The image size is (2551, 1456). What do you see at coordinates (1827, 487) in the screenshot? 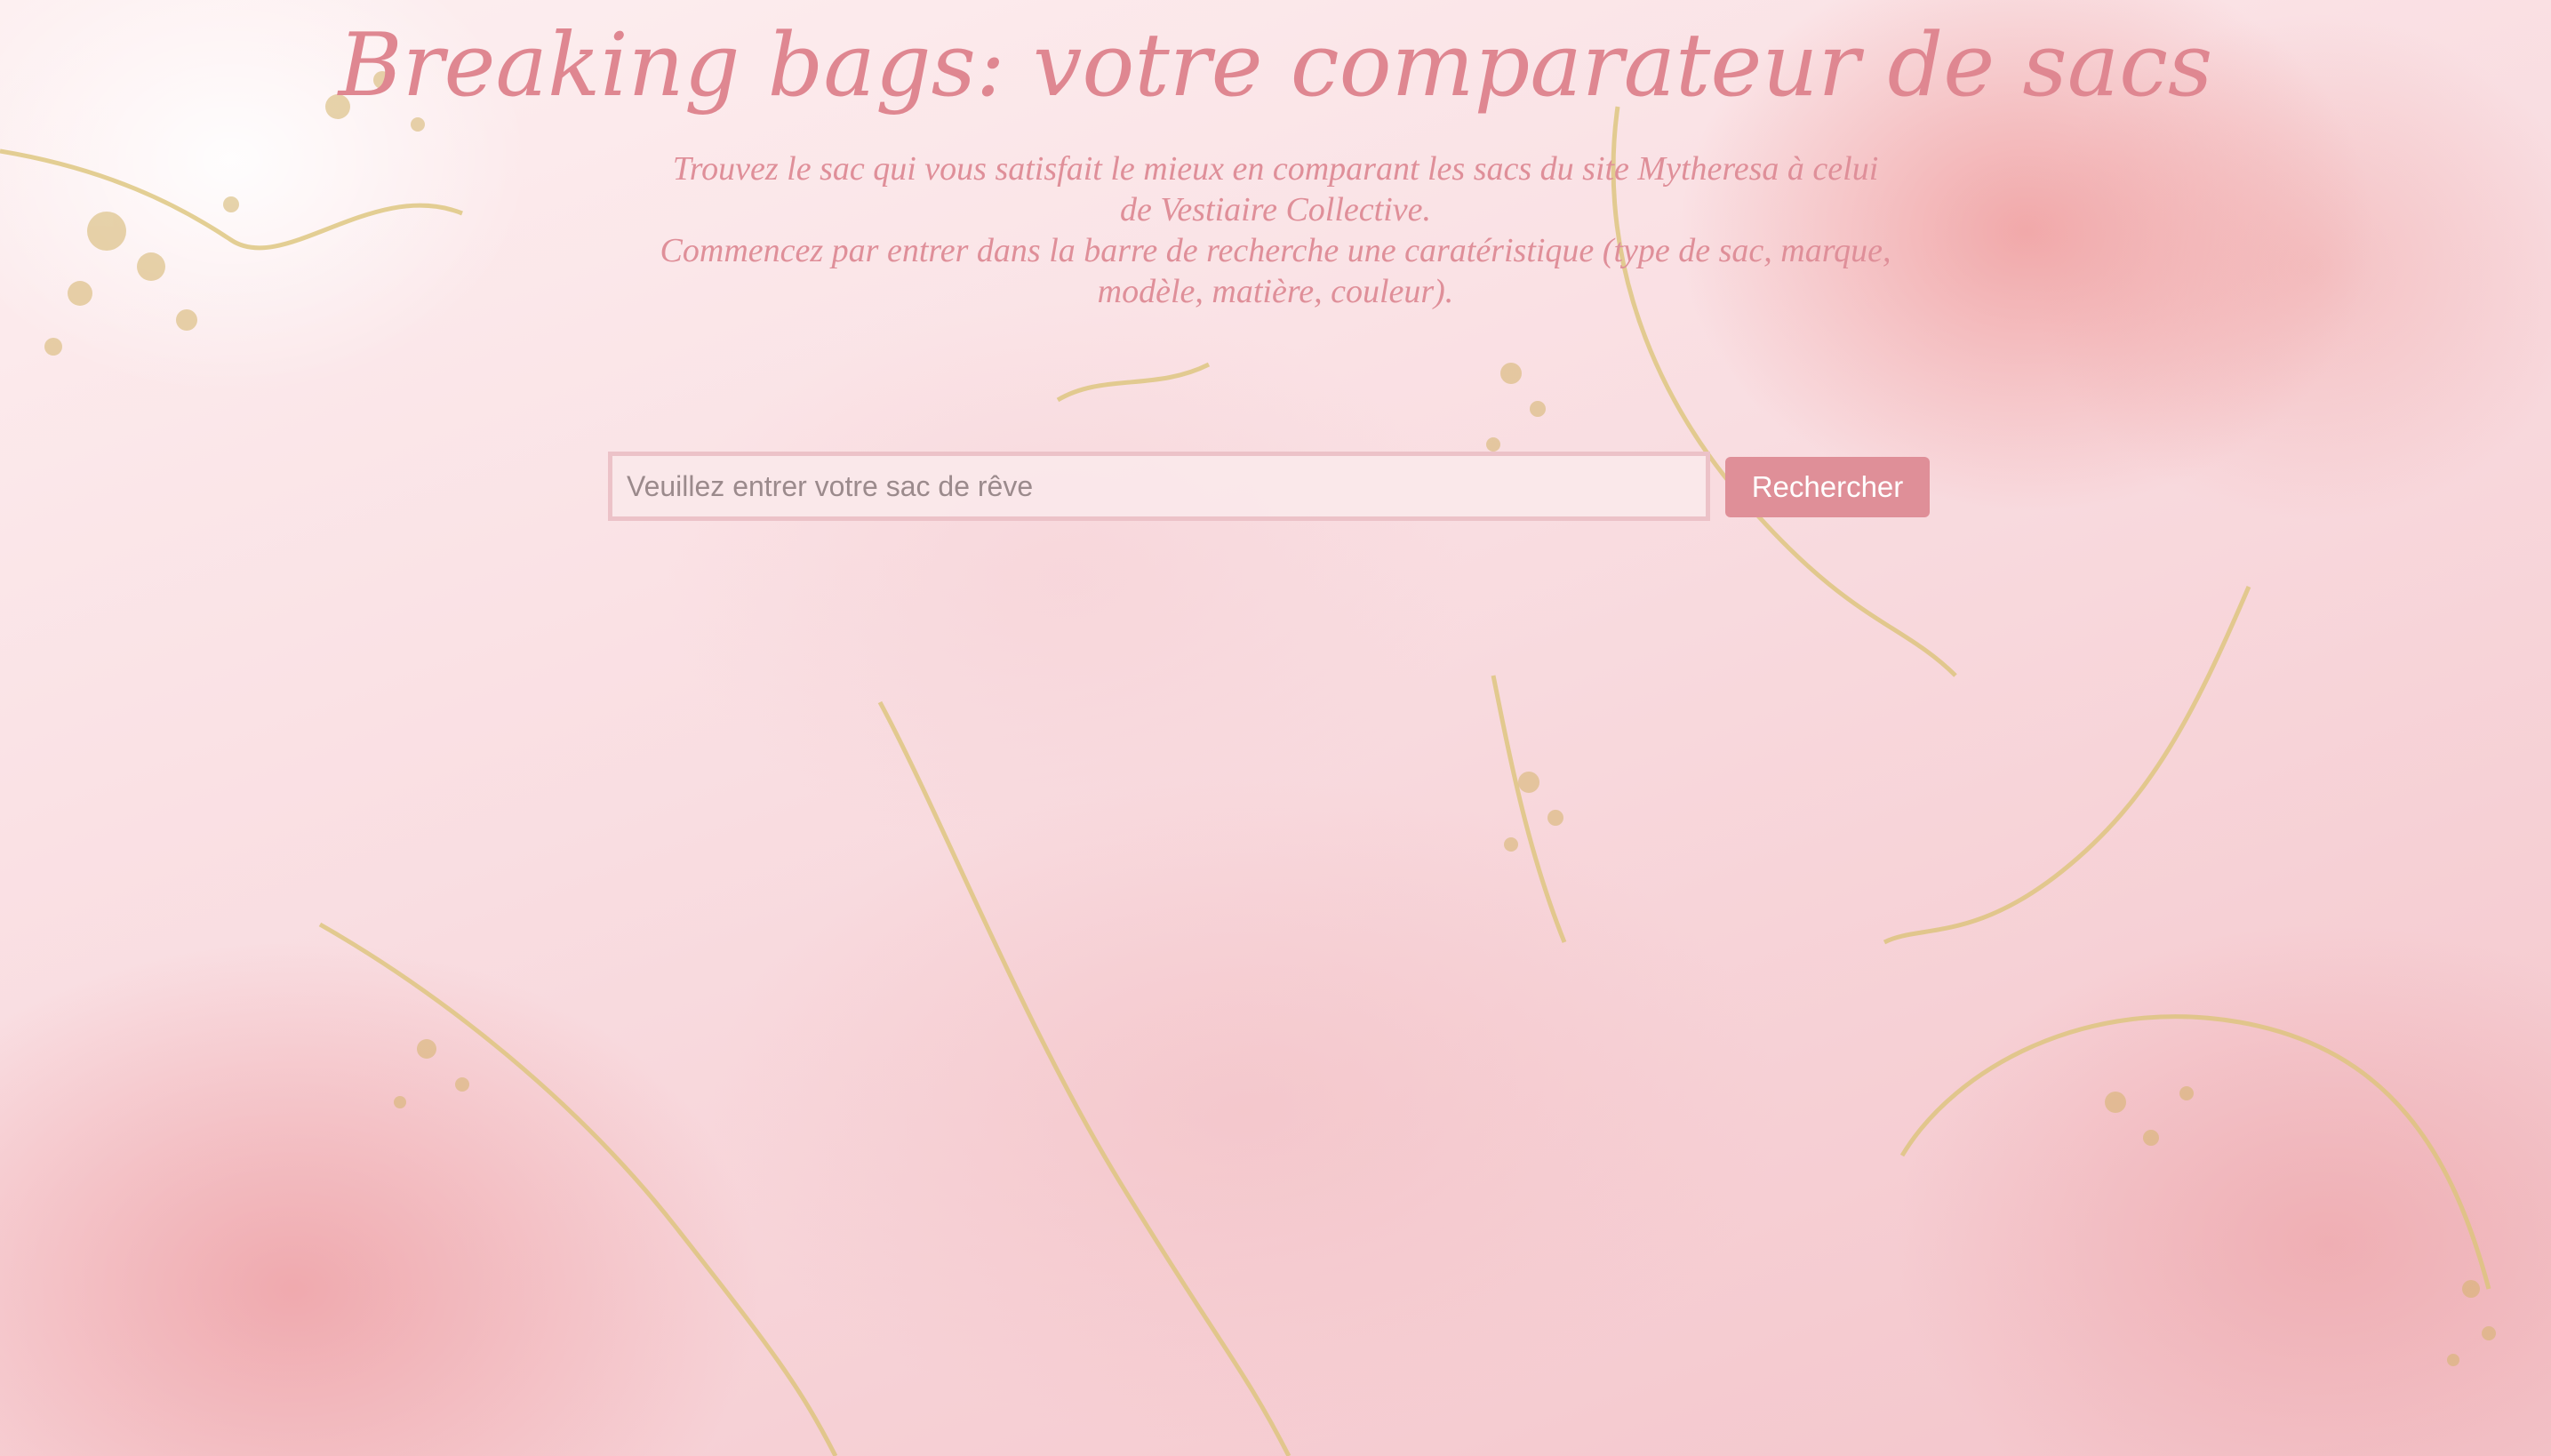
I see `search-button: Rechercher` at bounding box center [1827, 487].